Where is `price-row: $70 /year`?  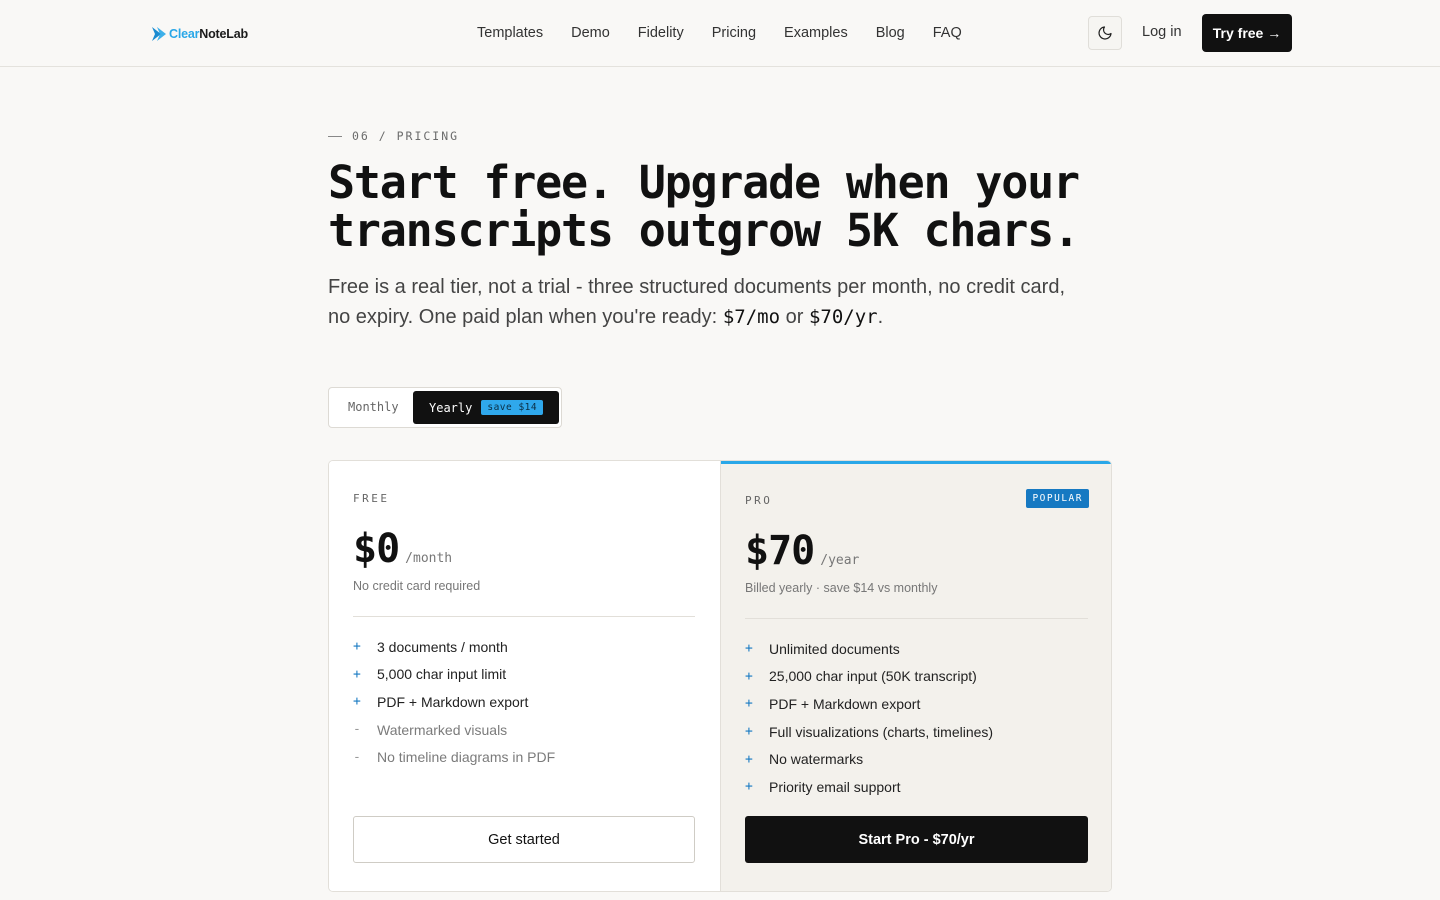 price-row: $70 /year is located at coordinates (802, 551).